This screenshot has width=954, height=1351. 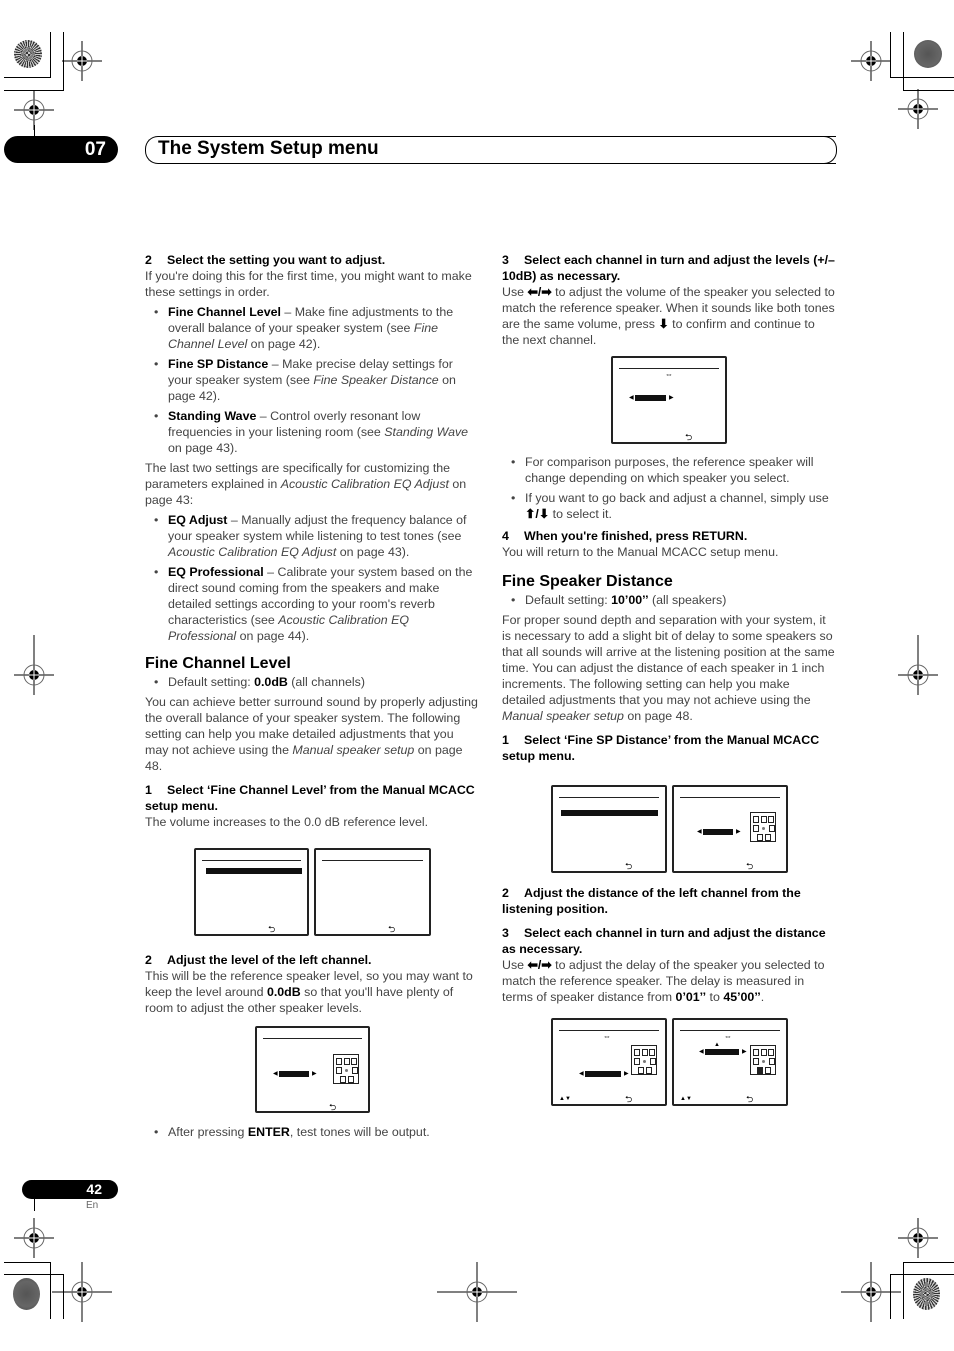 I want to click on osd-screen-adjust-level: ⇔ ◀ ▶ ⮌, so click(x=669, y=400).